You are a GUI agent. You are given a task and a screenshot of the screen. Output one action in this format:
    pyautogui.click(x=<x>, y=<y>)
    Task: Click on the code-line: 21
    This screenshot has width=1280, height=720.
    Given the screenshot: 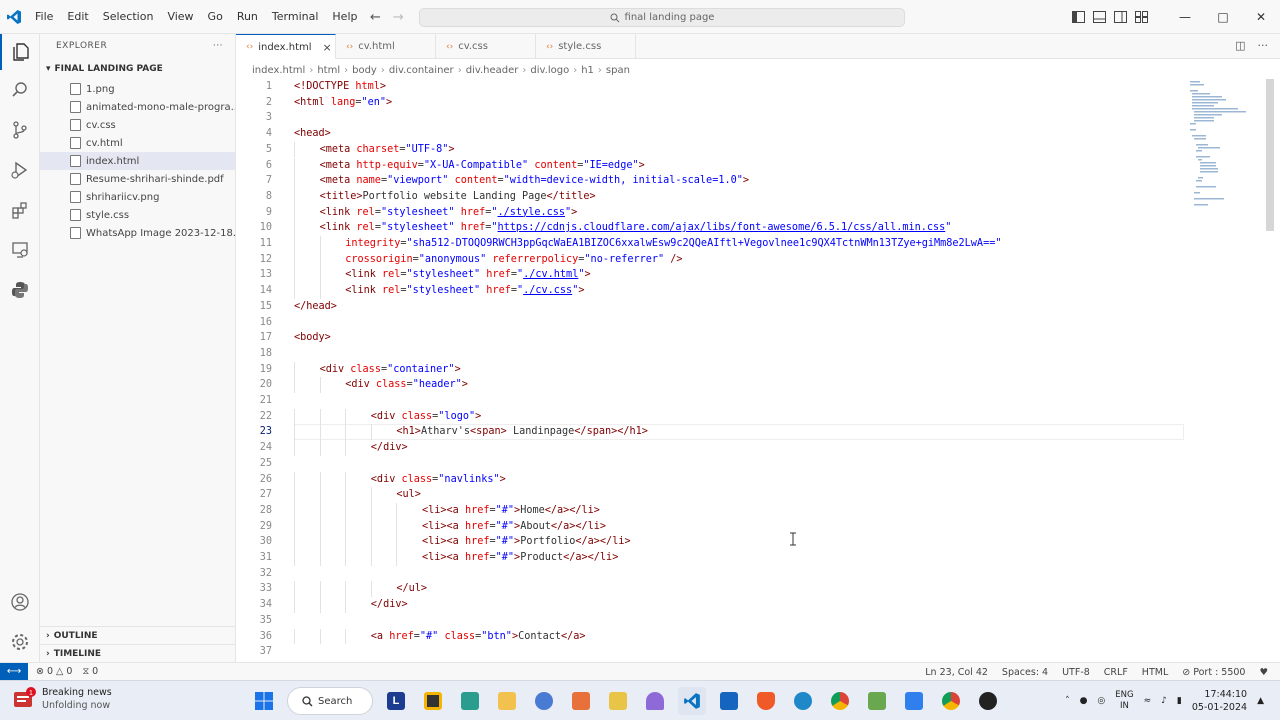 What is the action you would take?
    pyautogui.click(x=758, y=401)
    